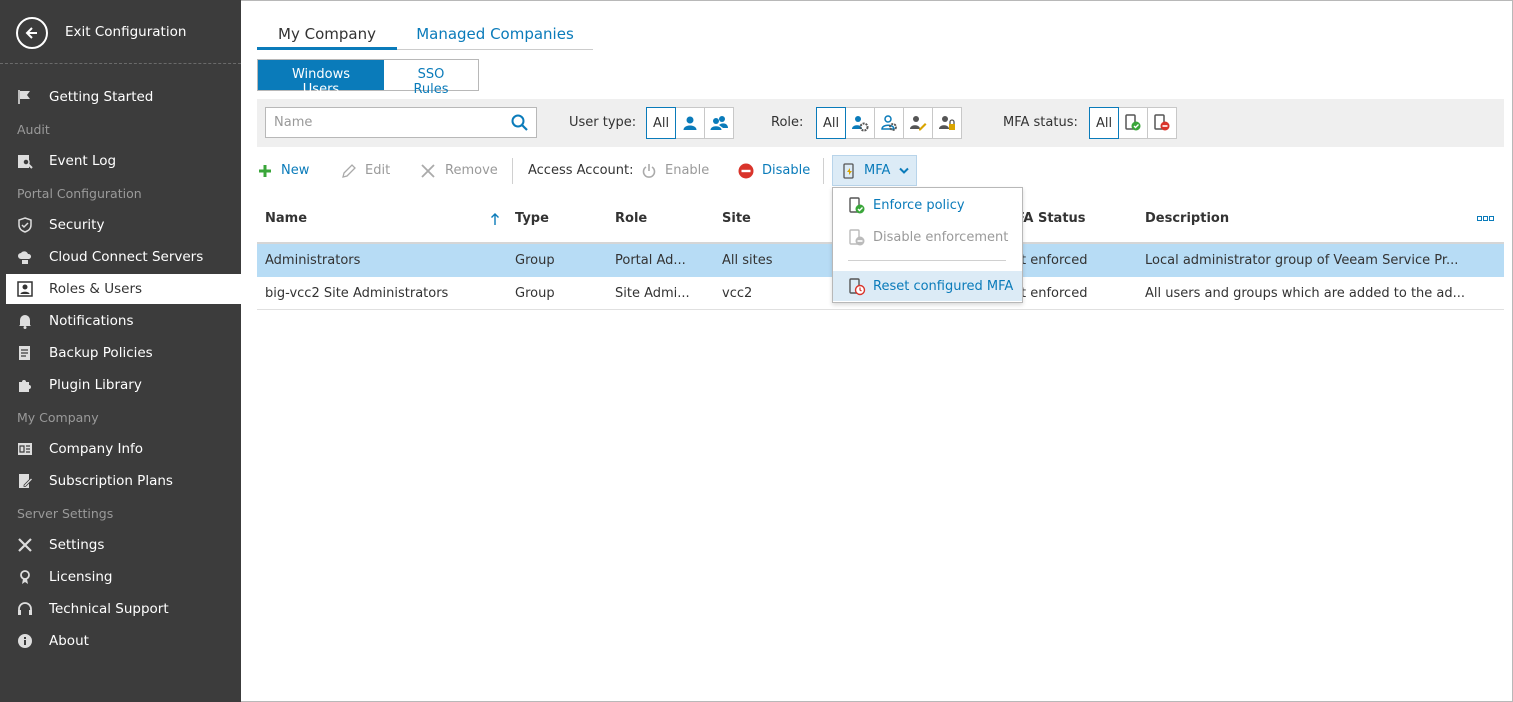 The height and width of the screenshot is (702, 1513). What do you see at coordinates (737, 293) in the screenshot?
I see `cell-site: vcc2` at bounding box center [737, 293].